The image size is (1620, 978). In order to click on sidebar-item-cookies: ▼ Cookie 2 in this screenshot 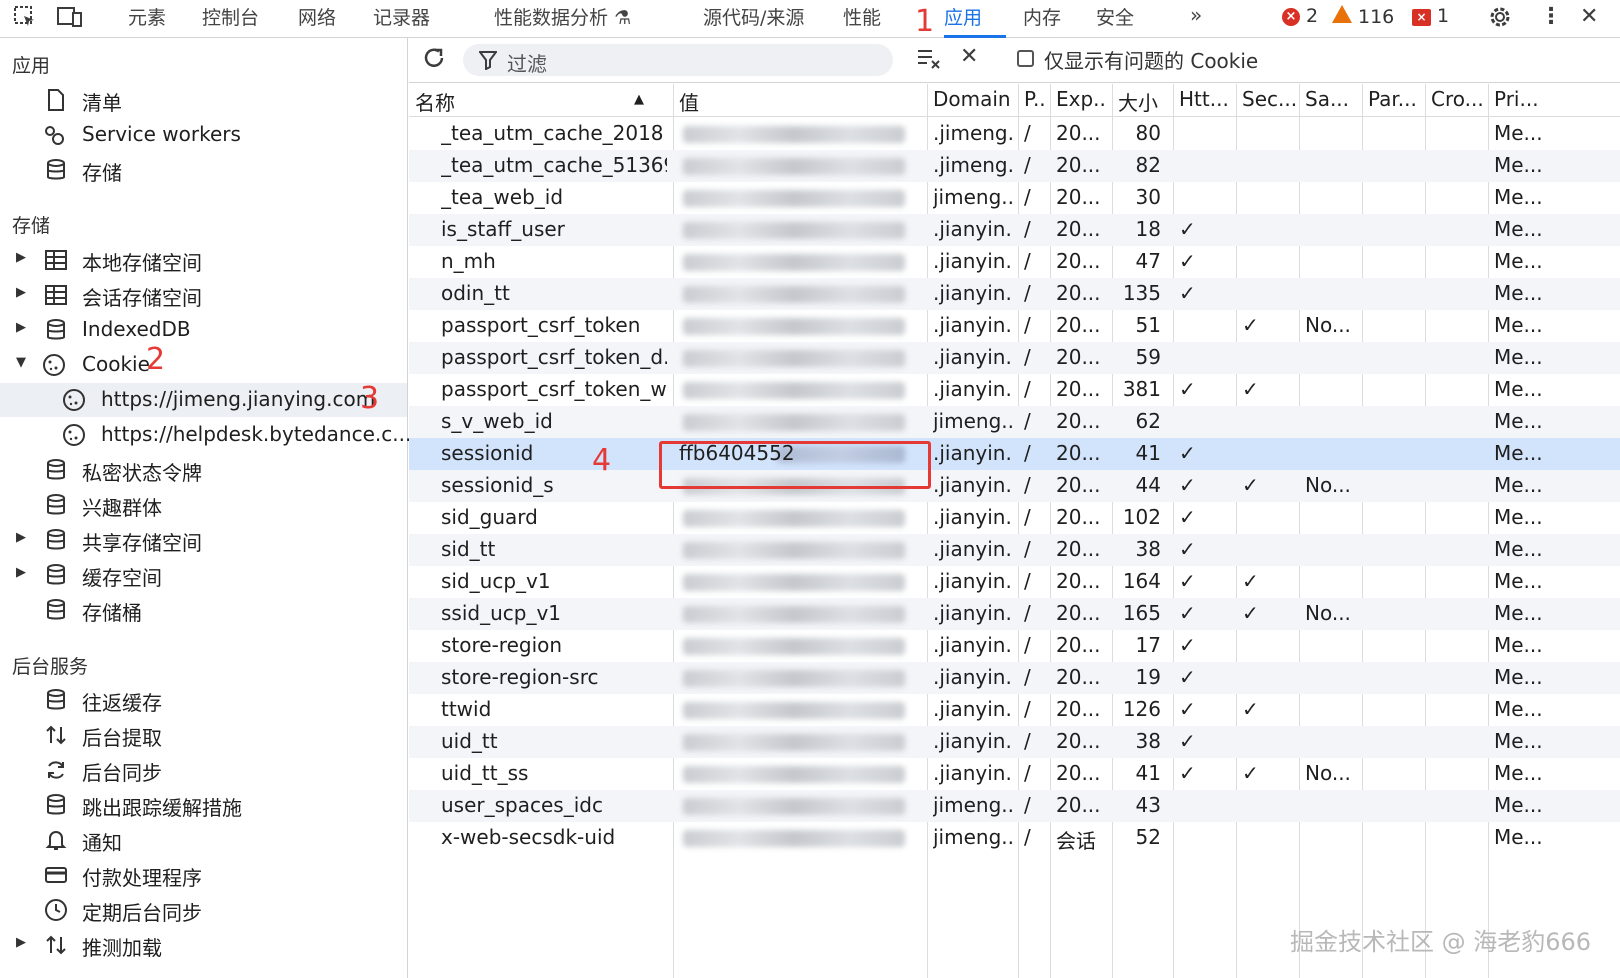, I will do `click(203, 362)`.